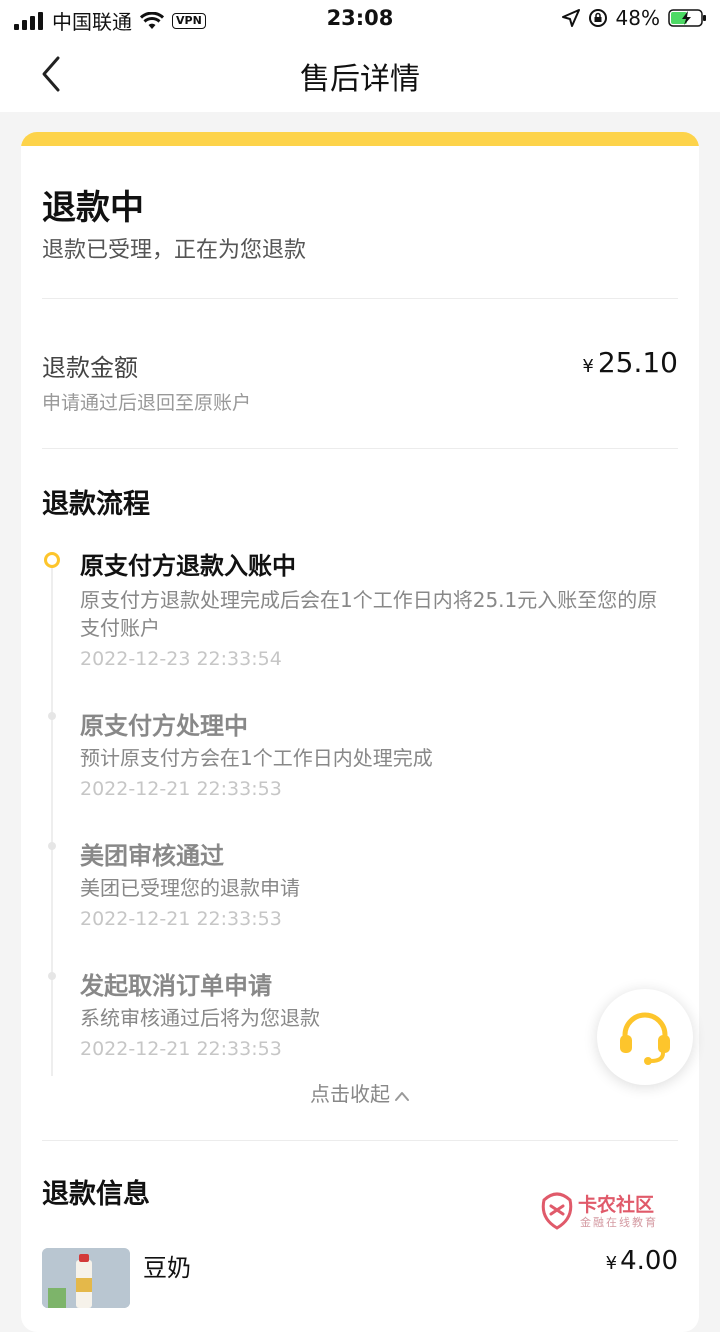 The width and height of the screenshot is (720, 1332). Describe the element at coordinates (350, 1094) in the screenshot. I see `collapse-label: 点击收起` at that location.